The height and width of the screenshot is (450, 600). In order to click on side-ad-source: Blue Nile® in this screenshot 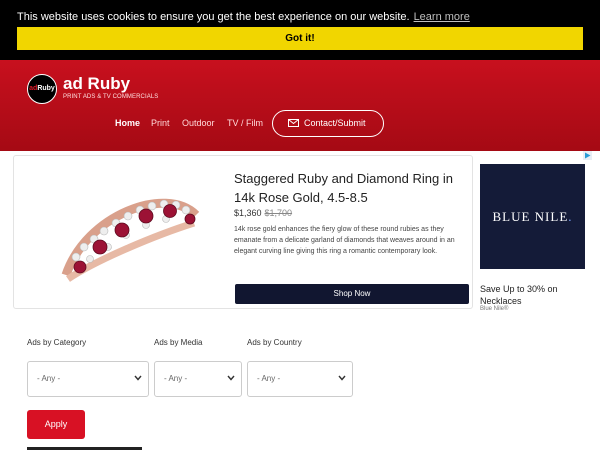, I will do `click(494, 309)`.